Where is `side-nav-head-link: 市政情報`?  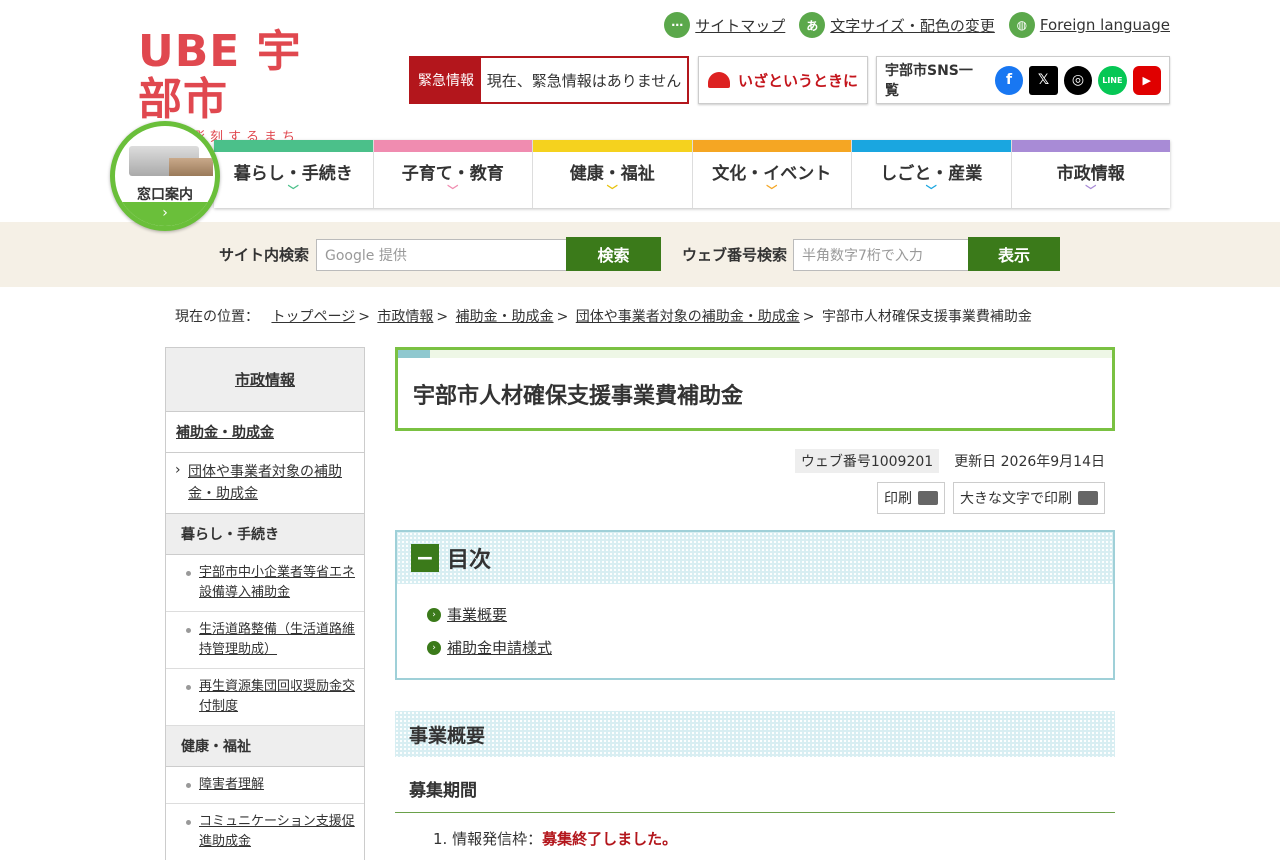
side-nav-head-link: 市政情報 is located at coordinates (265, 379).